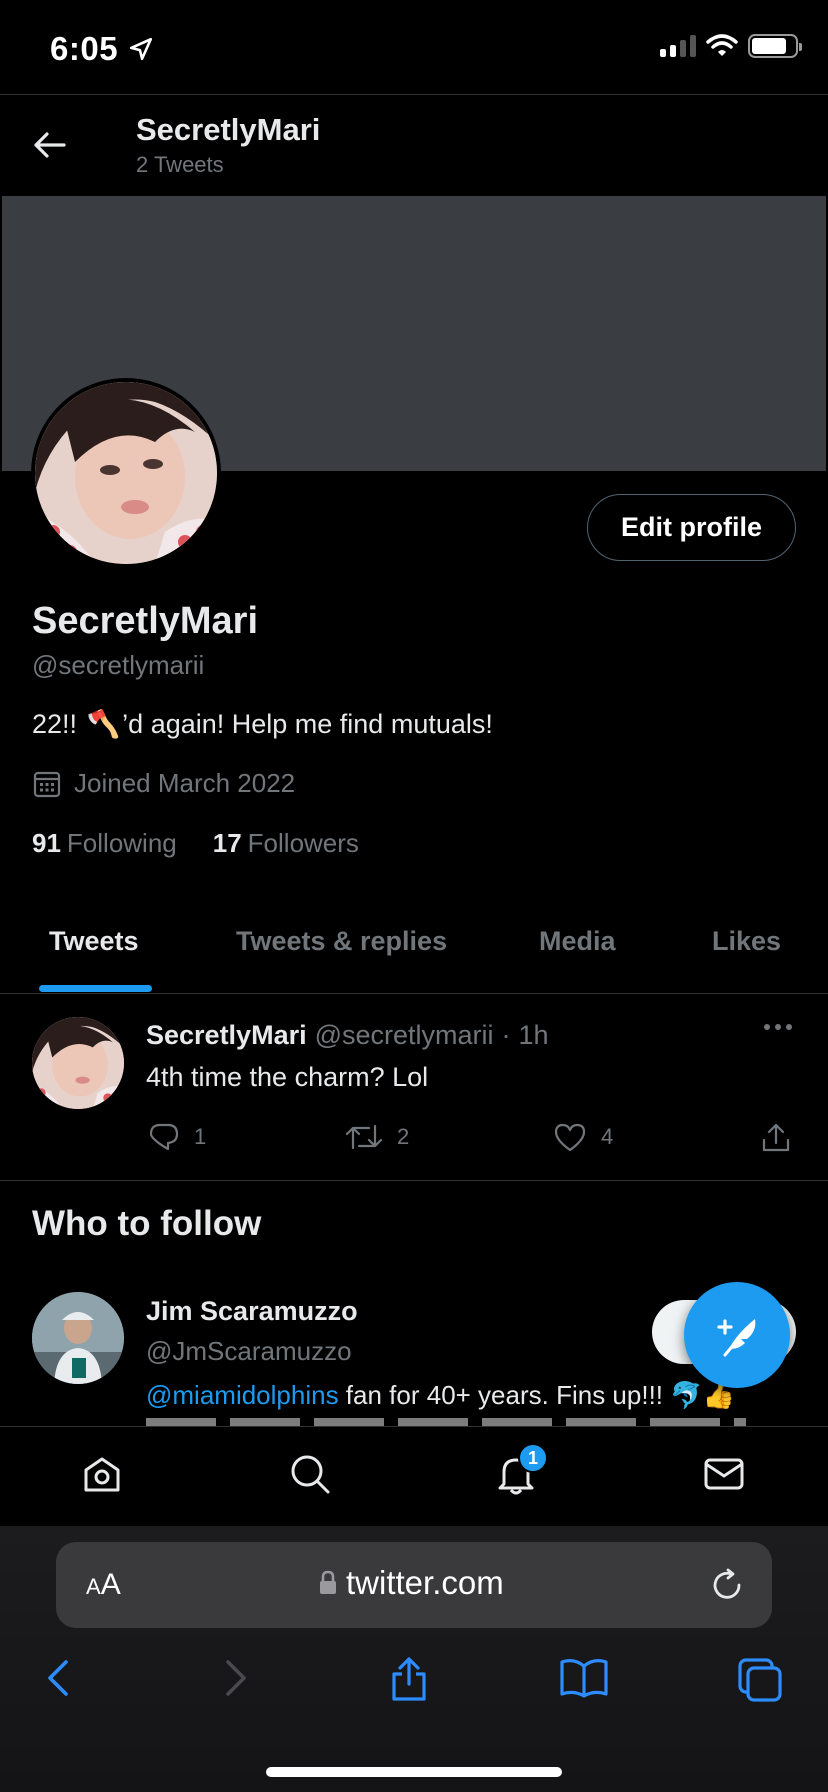 The width and height of the screenshot is (828, 1792). What do you see at coordinates (409, 1679) in the screenshot?
I see `safari-share-icon` at bounding box center [409, 1679].